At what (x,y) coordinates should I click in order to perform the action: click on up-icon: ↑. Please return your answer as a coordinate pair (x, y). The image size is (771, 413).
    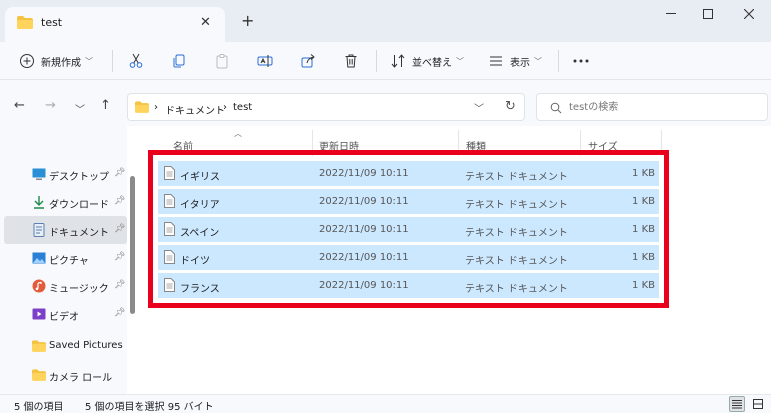
    Looking at the image, I should click on (105, 105).